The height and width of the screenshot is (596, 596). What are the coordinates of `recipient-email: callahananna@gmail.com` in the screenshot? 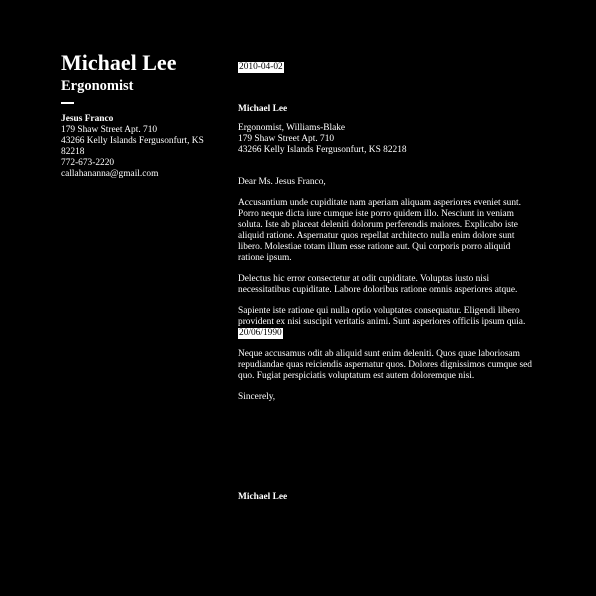 It's located at (110, 174).